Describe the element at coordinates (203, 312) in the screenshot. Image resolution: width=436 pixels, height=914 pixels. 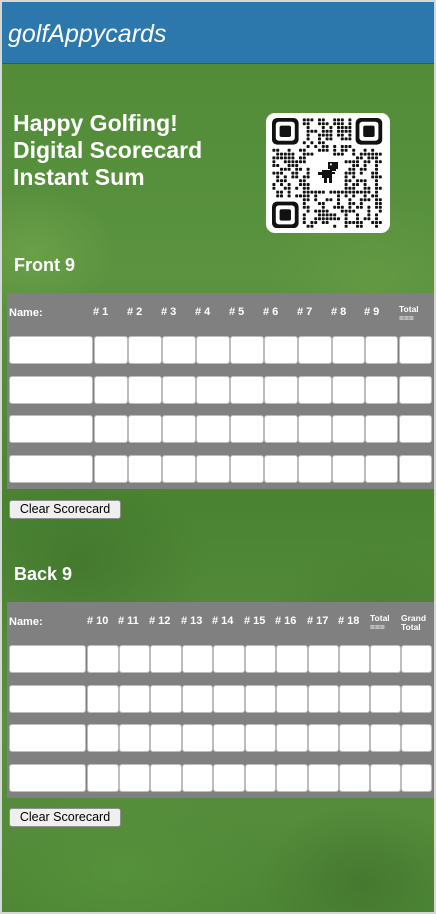
I see `front9-hole-header: # 4` at that location.